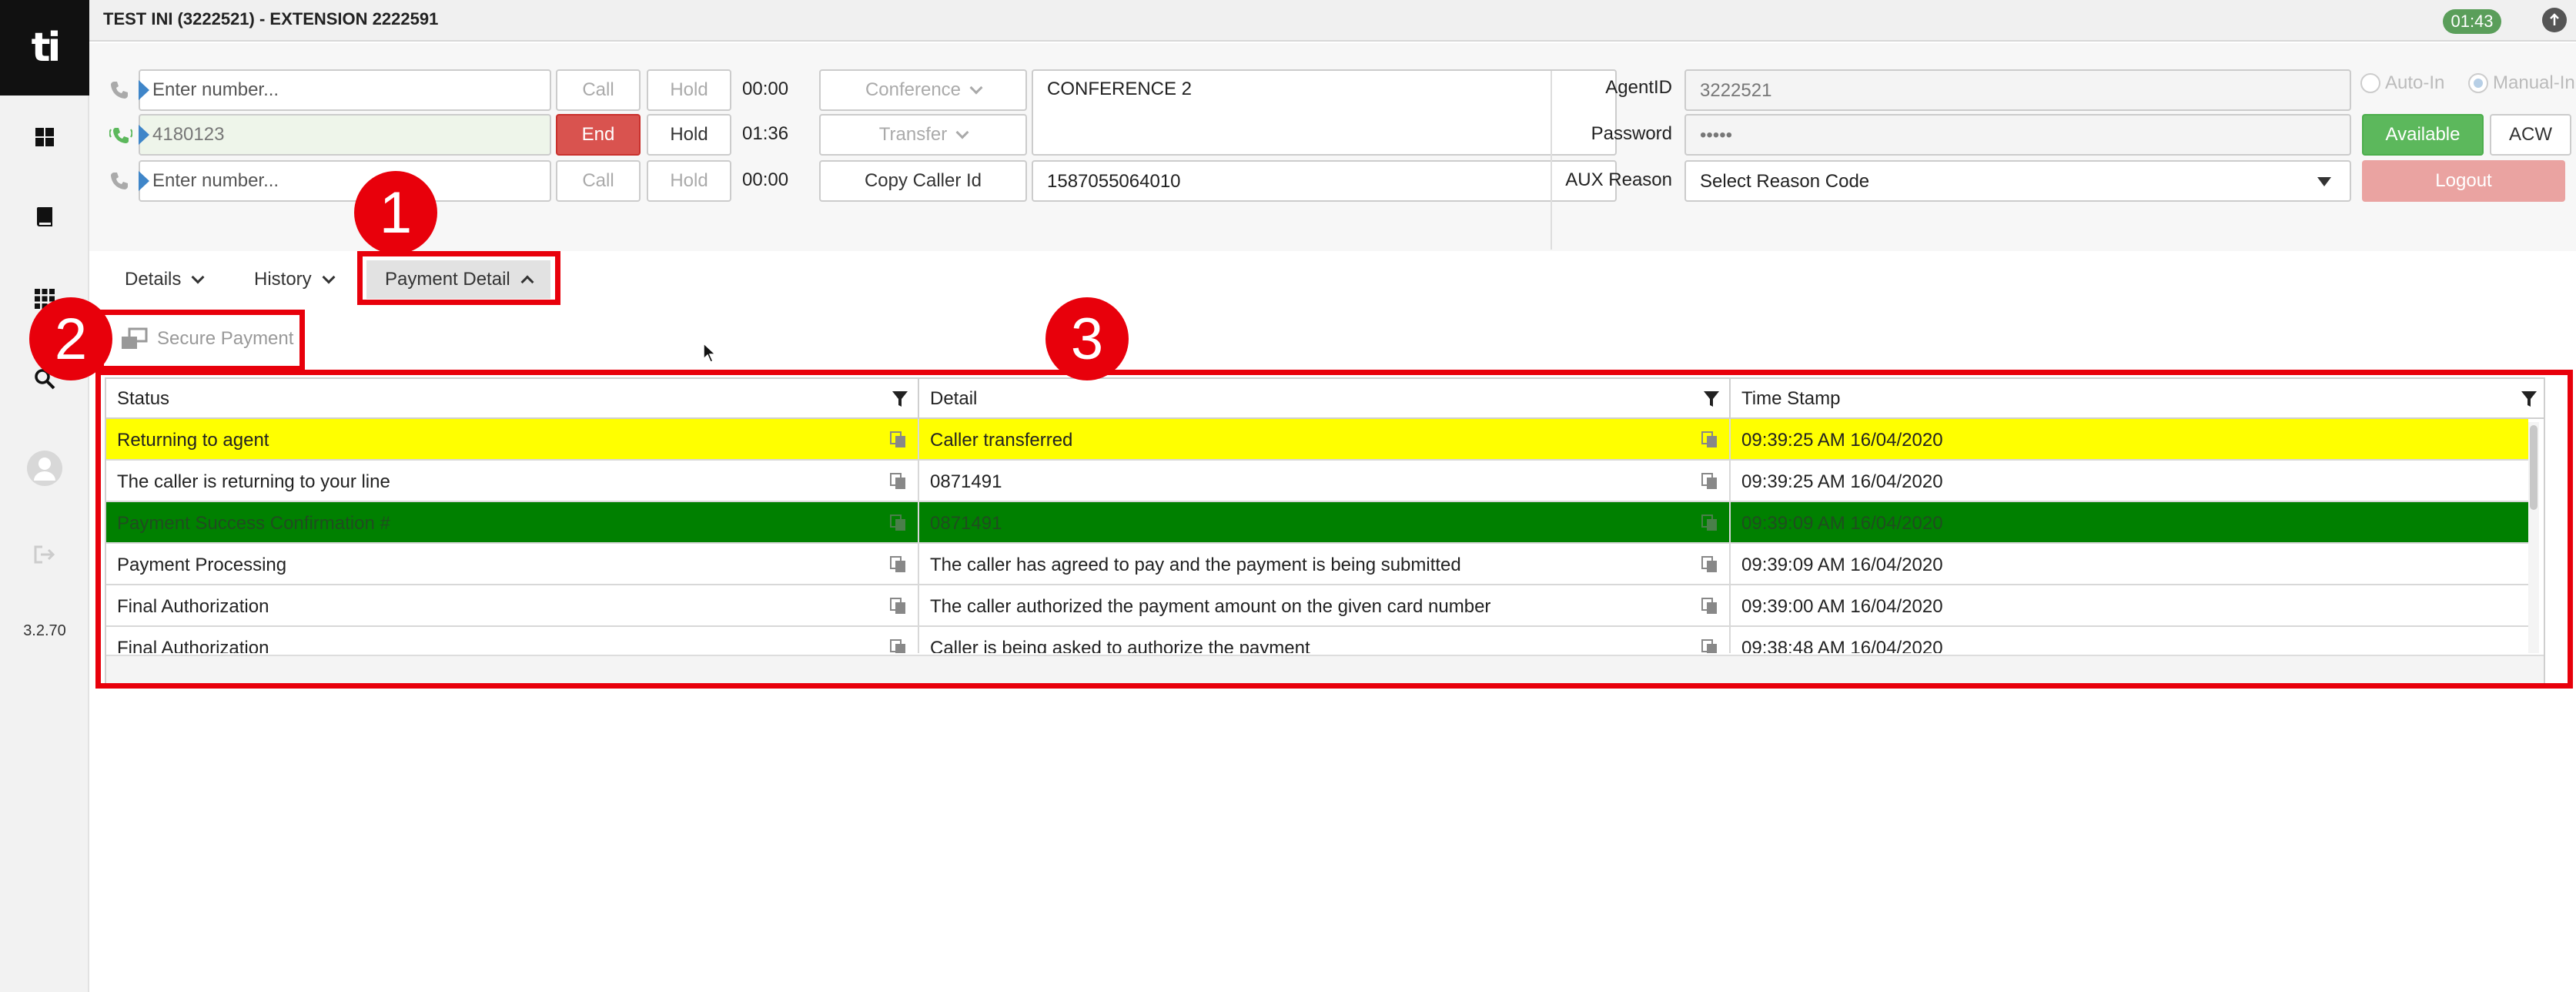  I want to click on session-timer-badge: 01:43, so click(2472, 21).